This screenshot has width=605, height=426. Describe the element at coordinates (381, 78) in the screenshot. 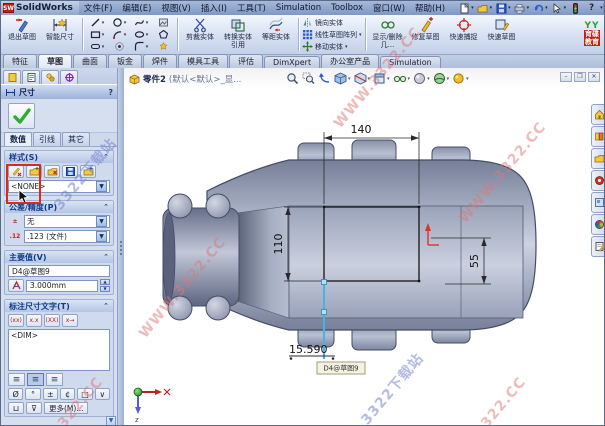

I see `view-orientation-icon: ▾` at that location.